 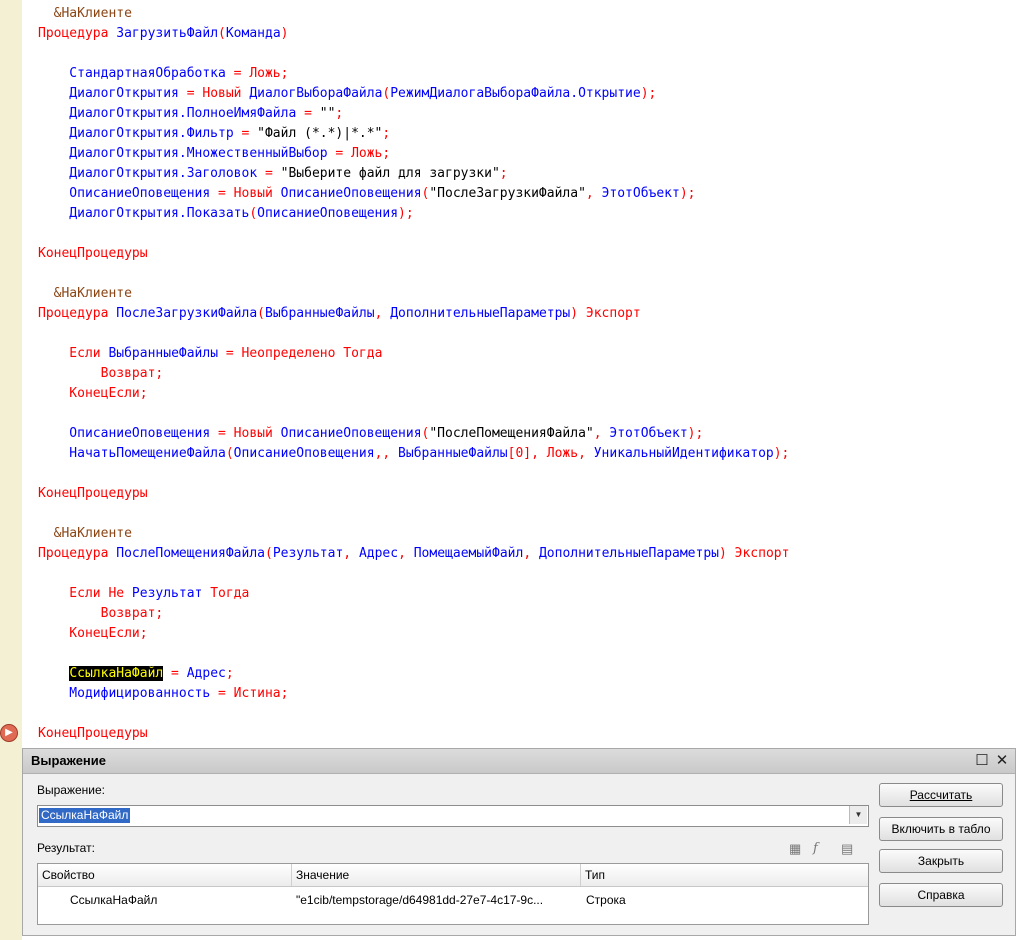 What do you see at coordinates (507, 193) in the screenshot?
I see `code-token: "ПослеЗагрузкиФайла"` at bounding box center [507, 193].